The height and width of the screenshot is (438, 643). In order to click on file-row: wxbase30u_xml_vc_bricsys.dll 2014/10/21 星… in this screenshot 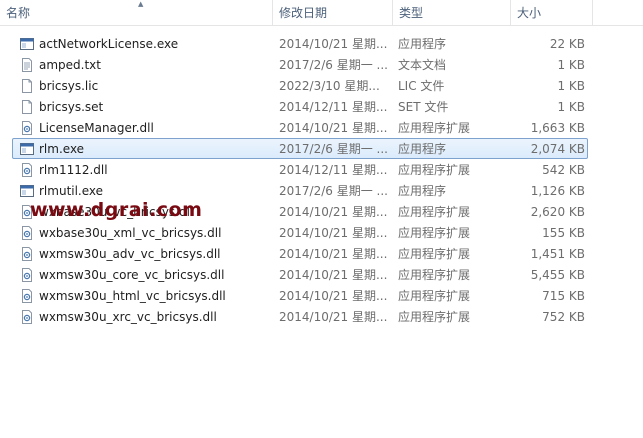, I will do `click(300, 232)`.